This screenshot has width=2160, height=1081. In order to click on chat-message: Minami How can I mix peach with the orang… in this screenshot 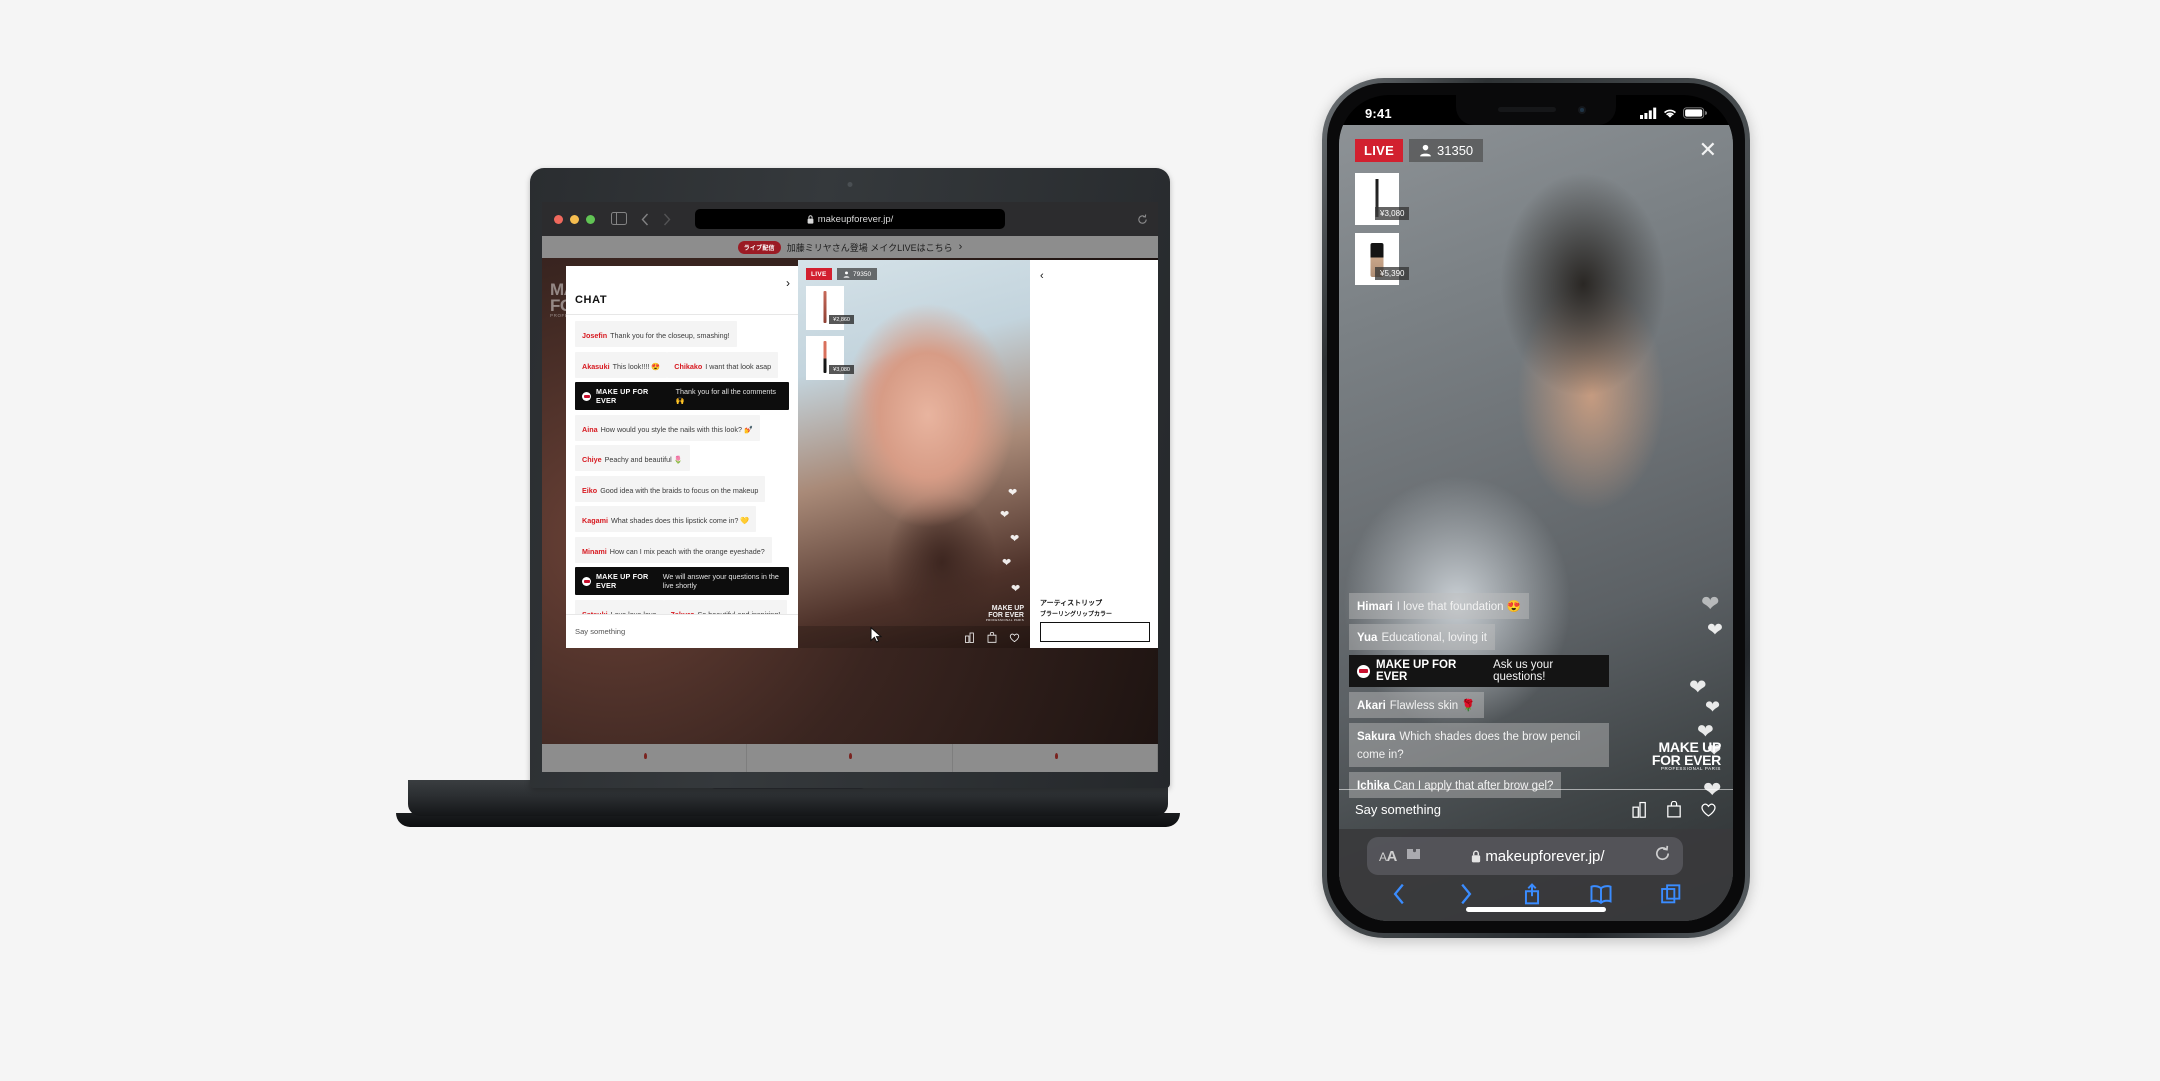, I will do `click(673, 549)`.